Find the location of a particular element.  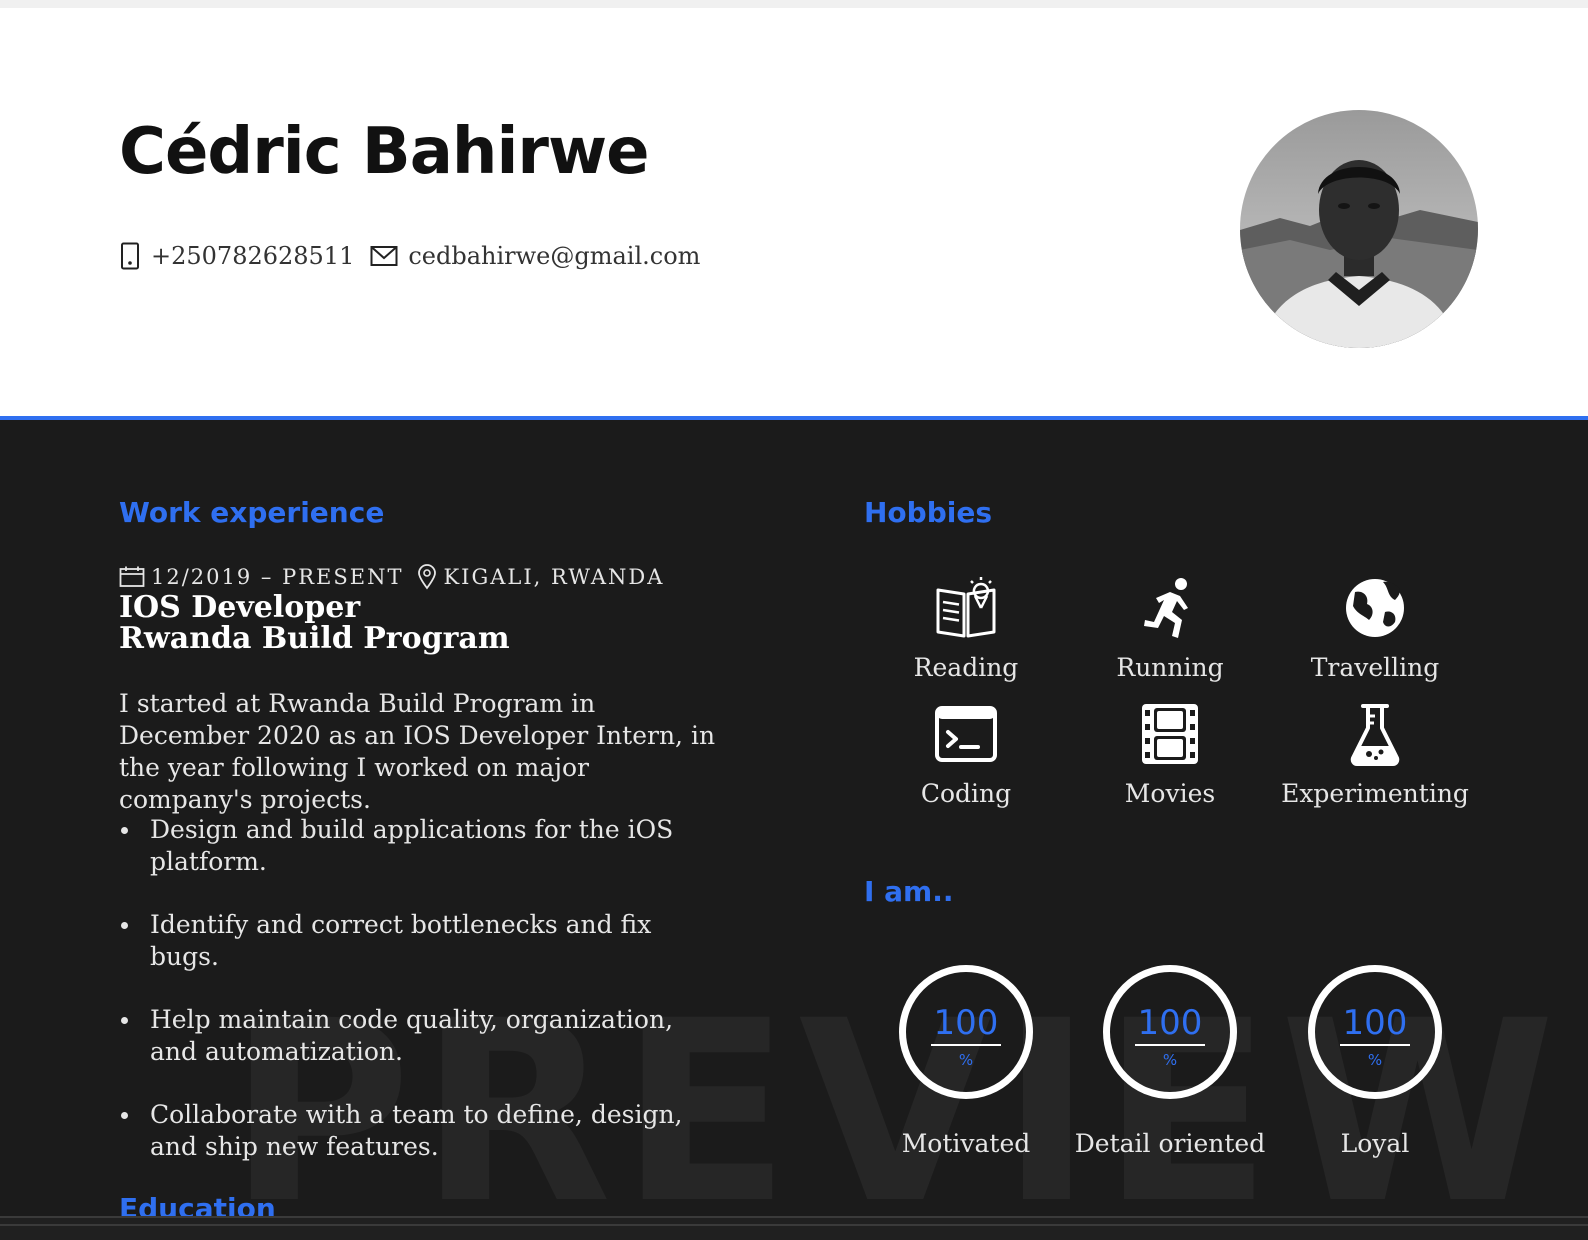

trait-item-loyal: 100 % Loyal is located at coordinates (1375, 1062).